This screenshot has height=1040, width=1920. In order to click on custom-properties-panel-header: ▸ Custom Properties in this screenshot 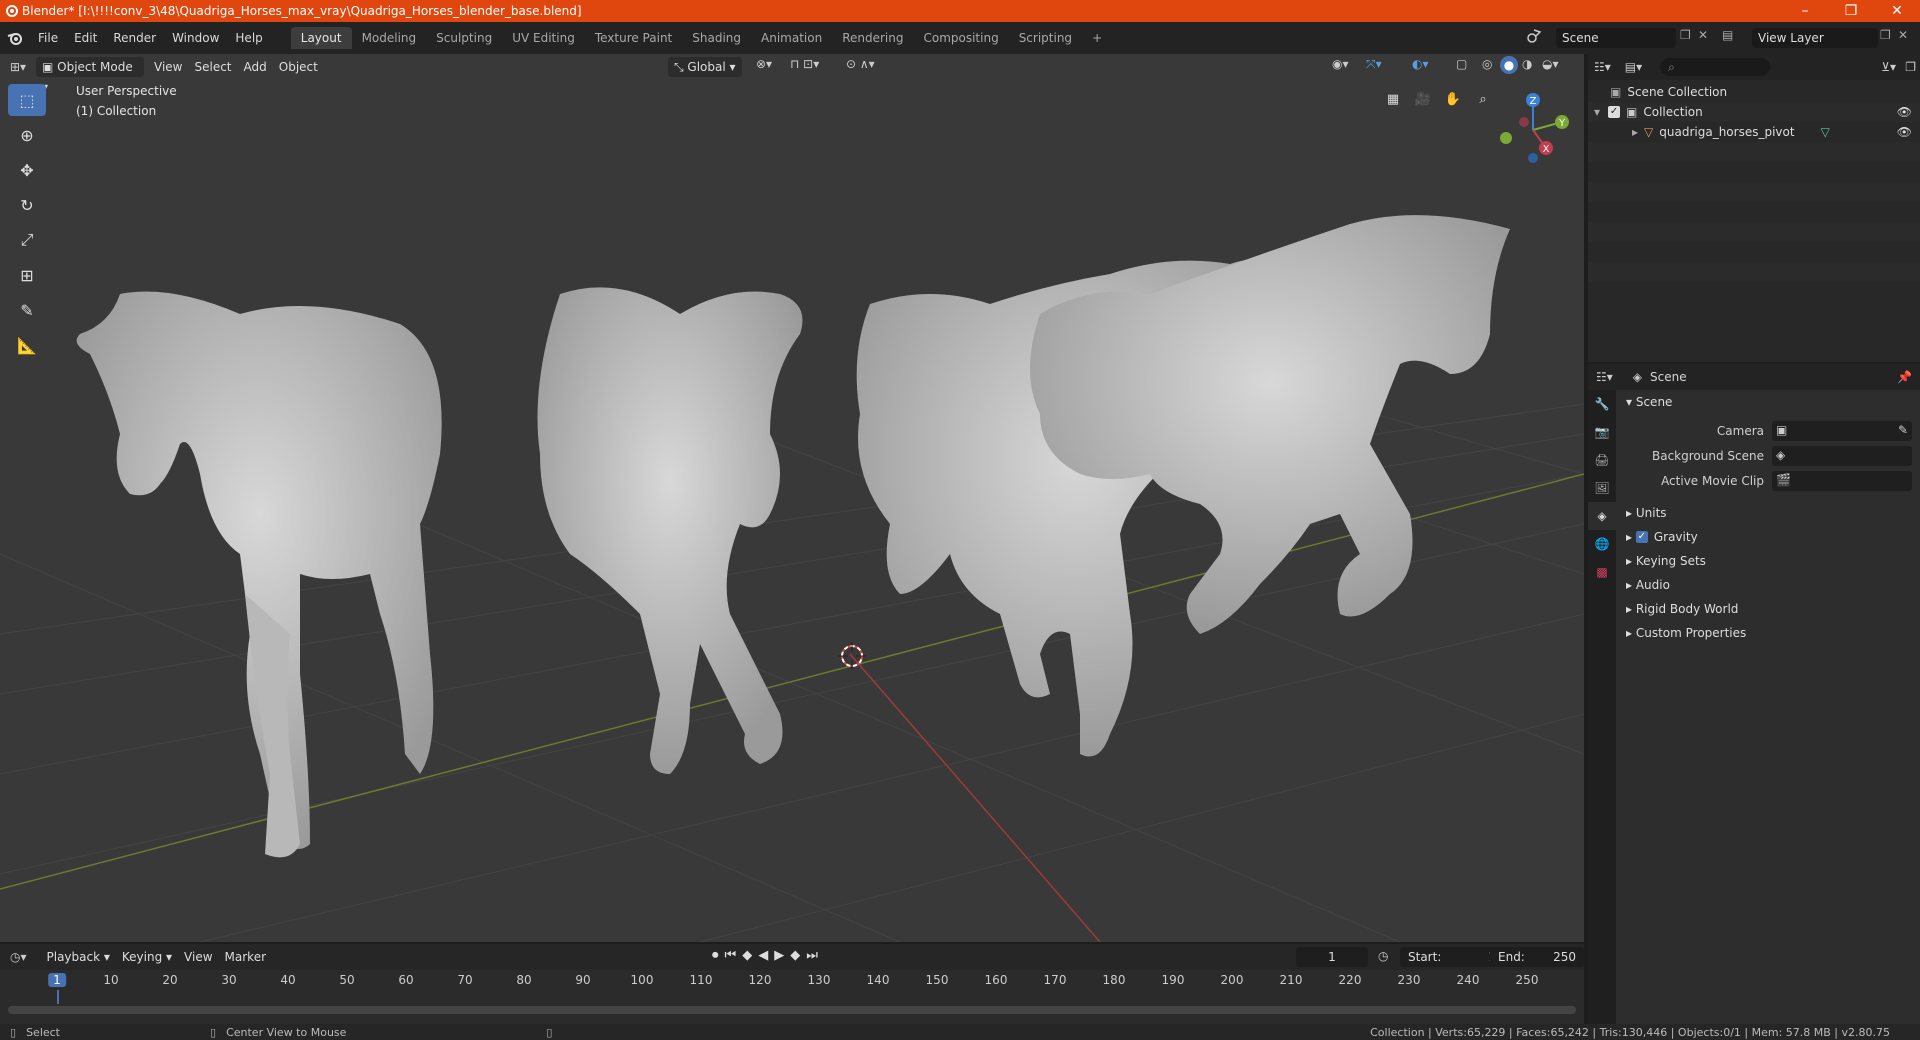, I will do `click(1769, 633)`.